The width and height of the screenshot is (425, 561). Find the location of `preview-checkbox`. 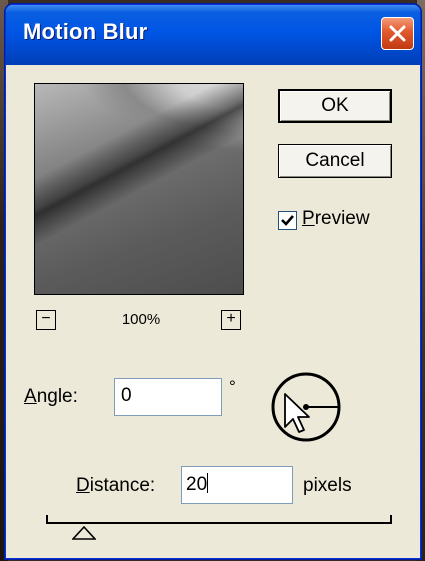

preview-checkbox is located at coordinates (287, 220).